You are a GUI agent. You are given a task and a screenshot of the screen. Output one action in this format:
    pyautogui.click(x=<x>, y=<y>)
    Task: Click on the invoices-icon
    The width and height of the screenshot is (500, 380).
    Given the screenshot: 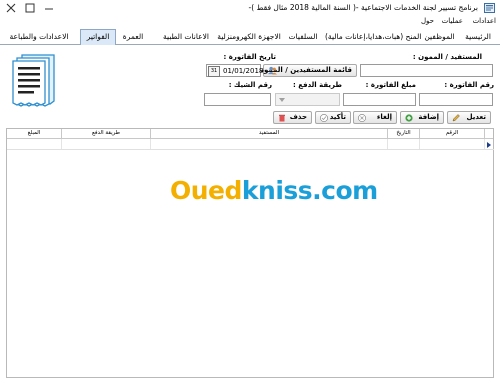 What is the action you would take?
    pyautogui.click(x=33, y=80)
    